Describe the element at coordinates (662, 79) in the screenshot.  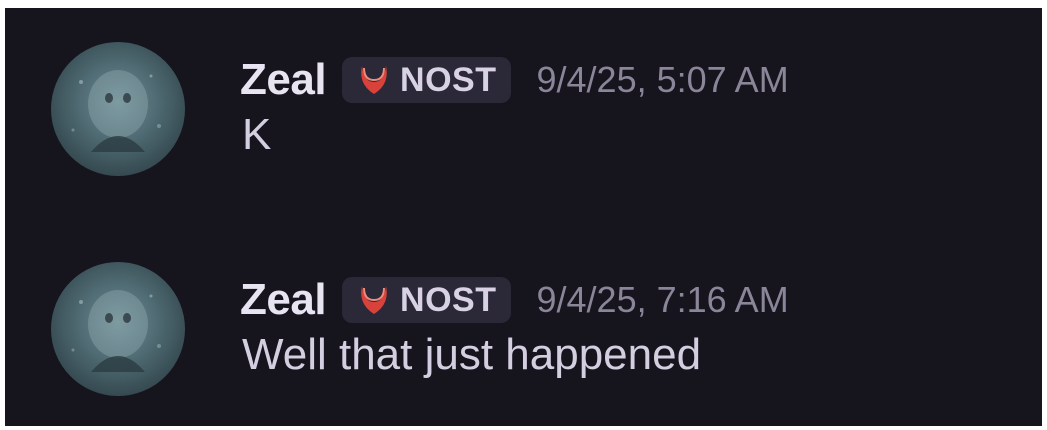
I see `timestamp: 9/4/25, 5:07 AM` at that location.